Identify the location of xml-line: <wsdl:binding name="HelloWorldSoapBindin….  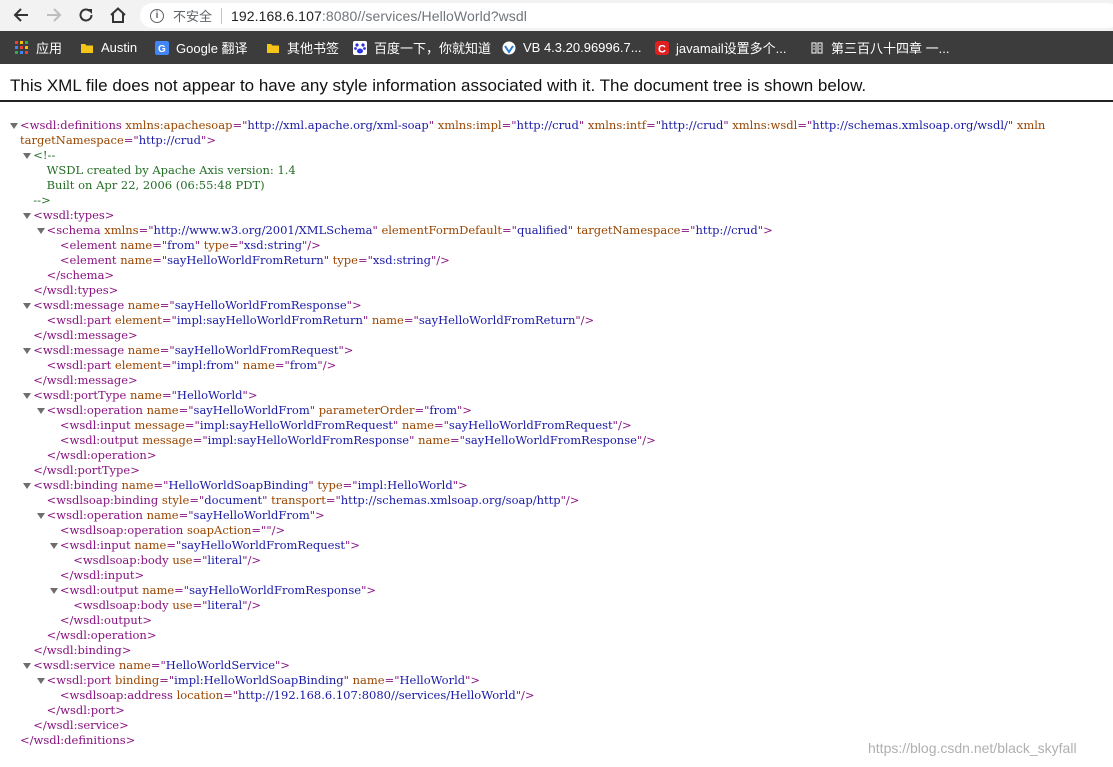
(250, 485).